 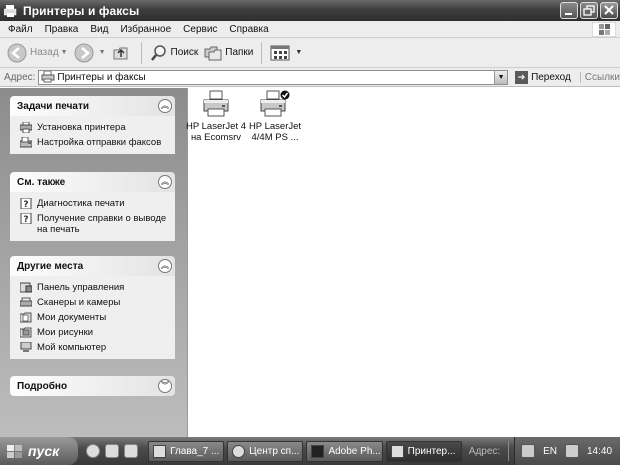 What do you see at coordinates (26, 302) in the screenshot?
I see `scanner-icon` at bounding box center [26, 302].